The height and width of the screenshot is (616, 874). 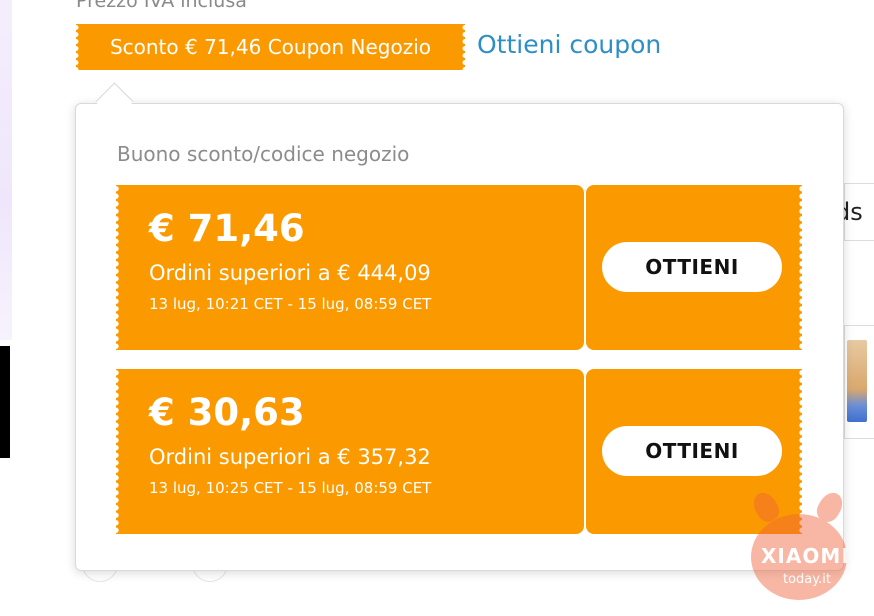 I want to click on discount-tag-label: Sconto € 71,46 Coupon Negozio, so click(x=270, y=47).